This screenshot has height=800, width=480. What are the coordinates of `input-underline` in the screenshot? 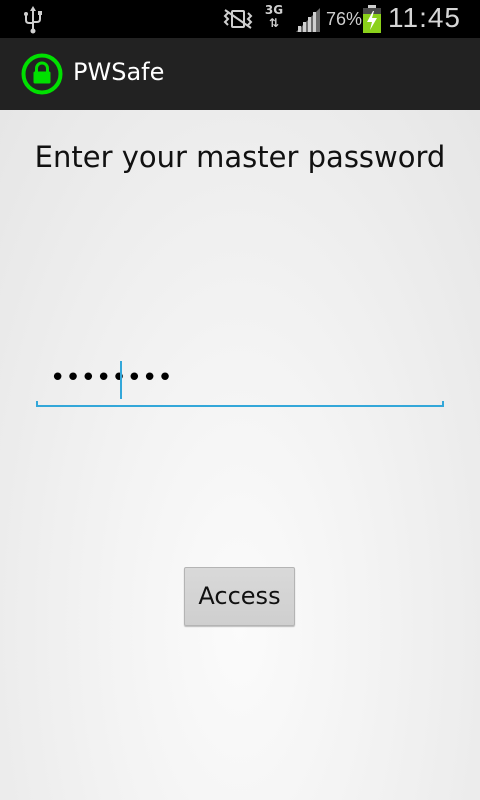 It's located at (240, 404).